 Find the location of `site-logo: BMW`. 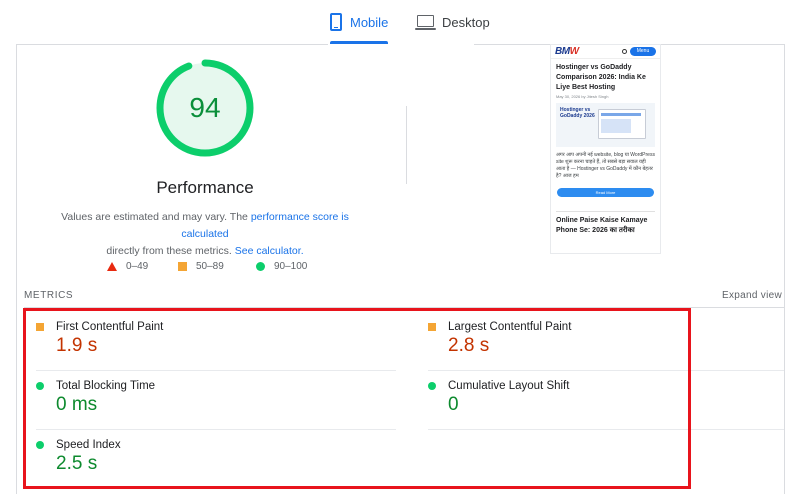

site-logo: BMW is located at coordinates (567, 51).